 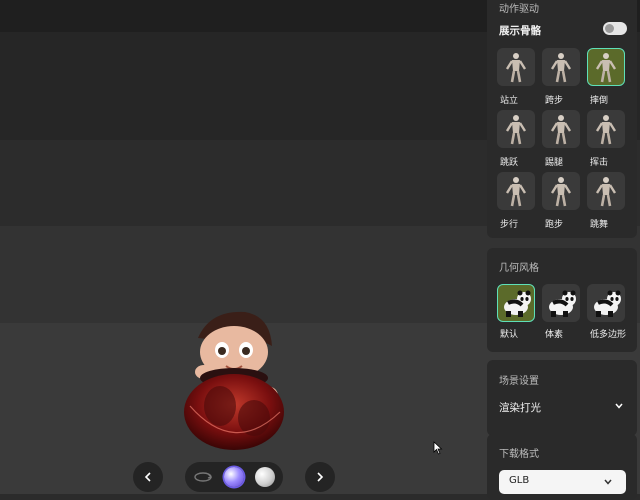 I want to click on download-card: 下载格式 GLB, so click(x=562, y=467).